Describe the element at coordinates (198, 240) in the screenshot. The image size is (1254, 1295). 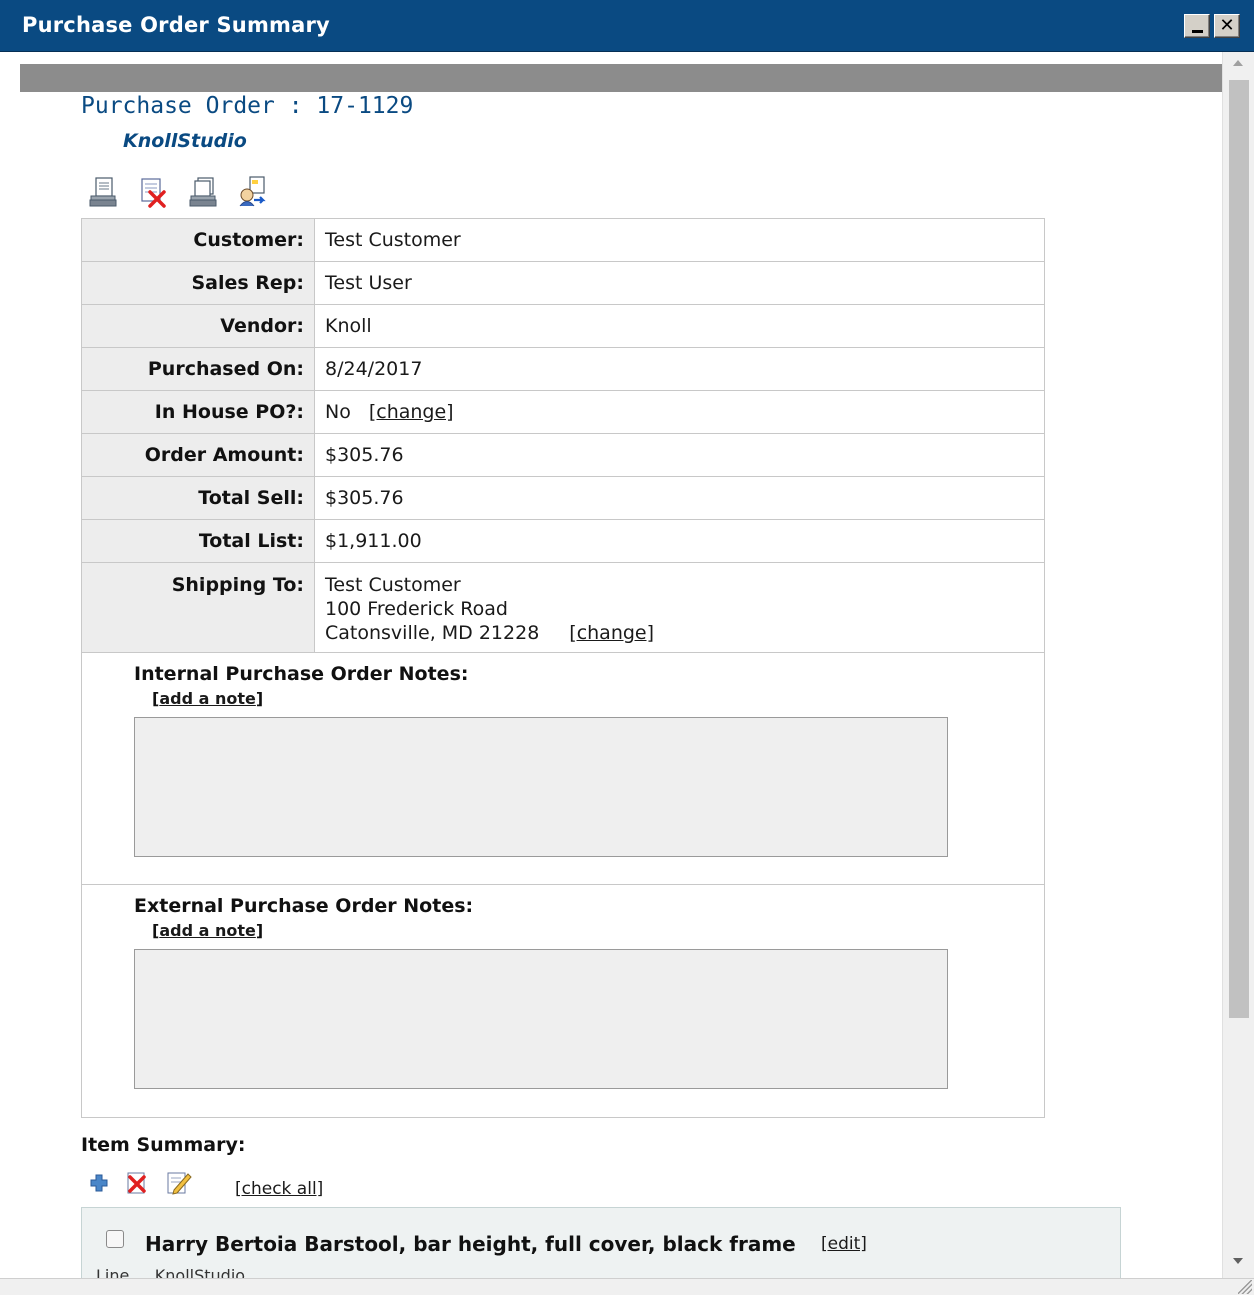
I see `customer-label: Customer:` at that location.